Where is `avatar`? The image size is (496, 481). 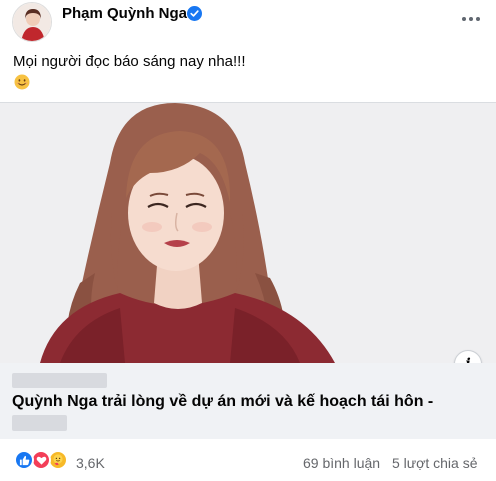 avatar is located at coordinates (32, 22).